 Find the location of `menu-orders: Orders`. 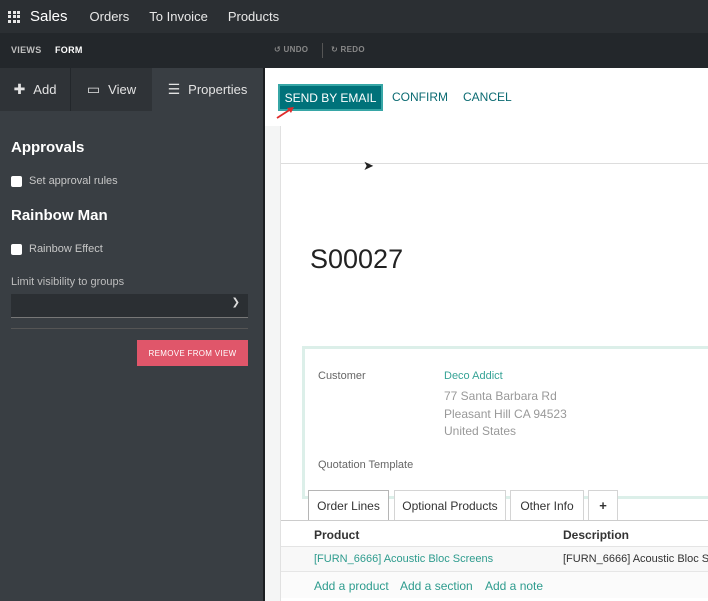

menu-orders: Orders is located at coordinates (110, 16).